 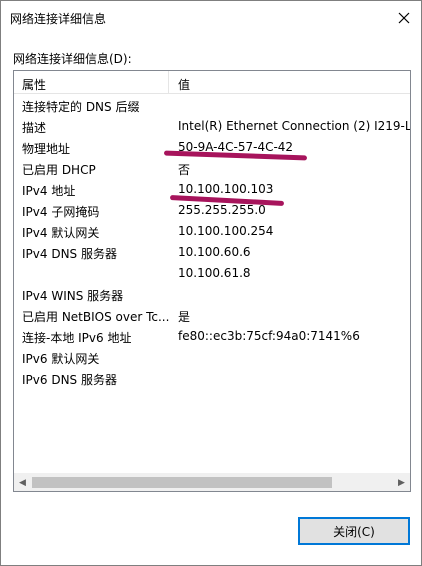 I want to click on value-cell: 是, so click(x=184, y=317).